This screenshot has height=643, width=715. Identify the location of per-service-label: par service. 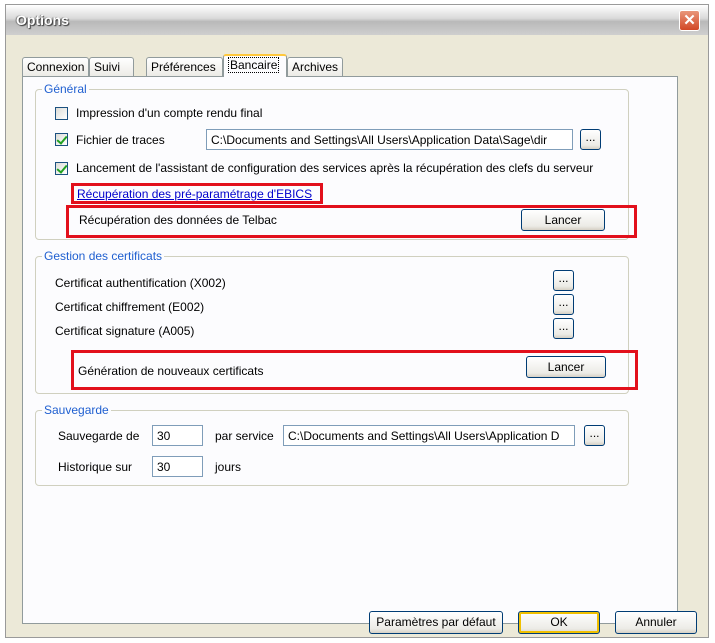
(244, 436).